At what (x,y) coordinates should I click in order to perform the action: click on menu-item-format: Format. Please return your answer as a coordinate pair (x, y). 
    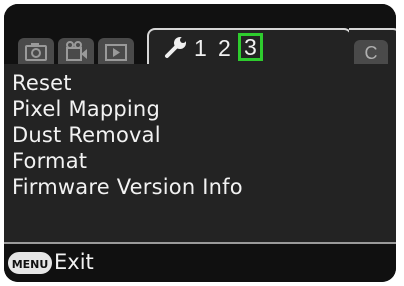
    Looking at the image, I should click on (49, 161).